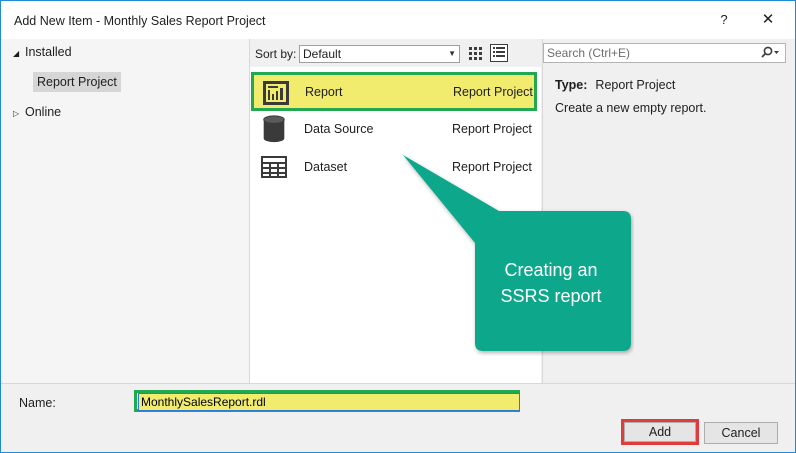  What do you see at coordinates (571, 85) in the screenshot?
I see `type-label: Type:` at bounding box center [571, 85].